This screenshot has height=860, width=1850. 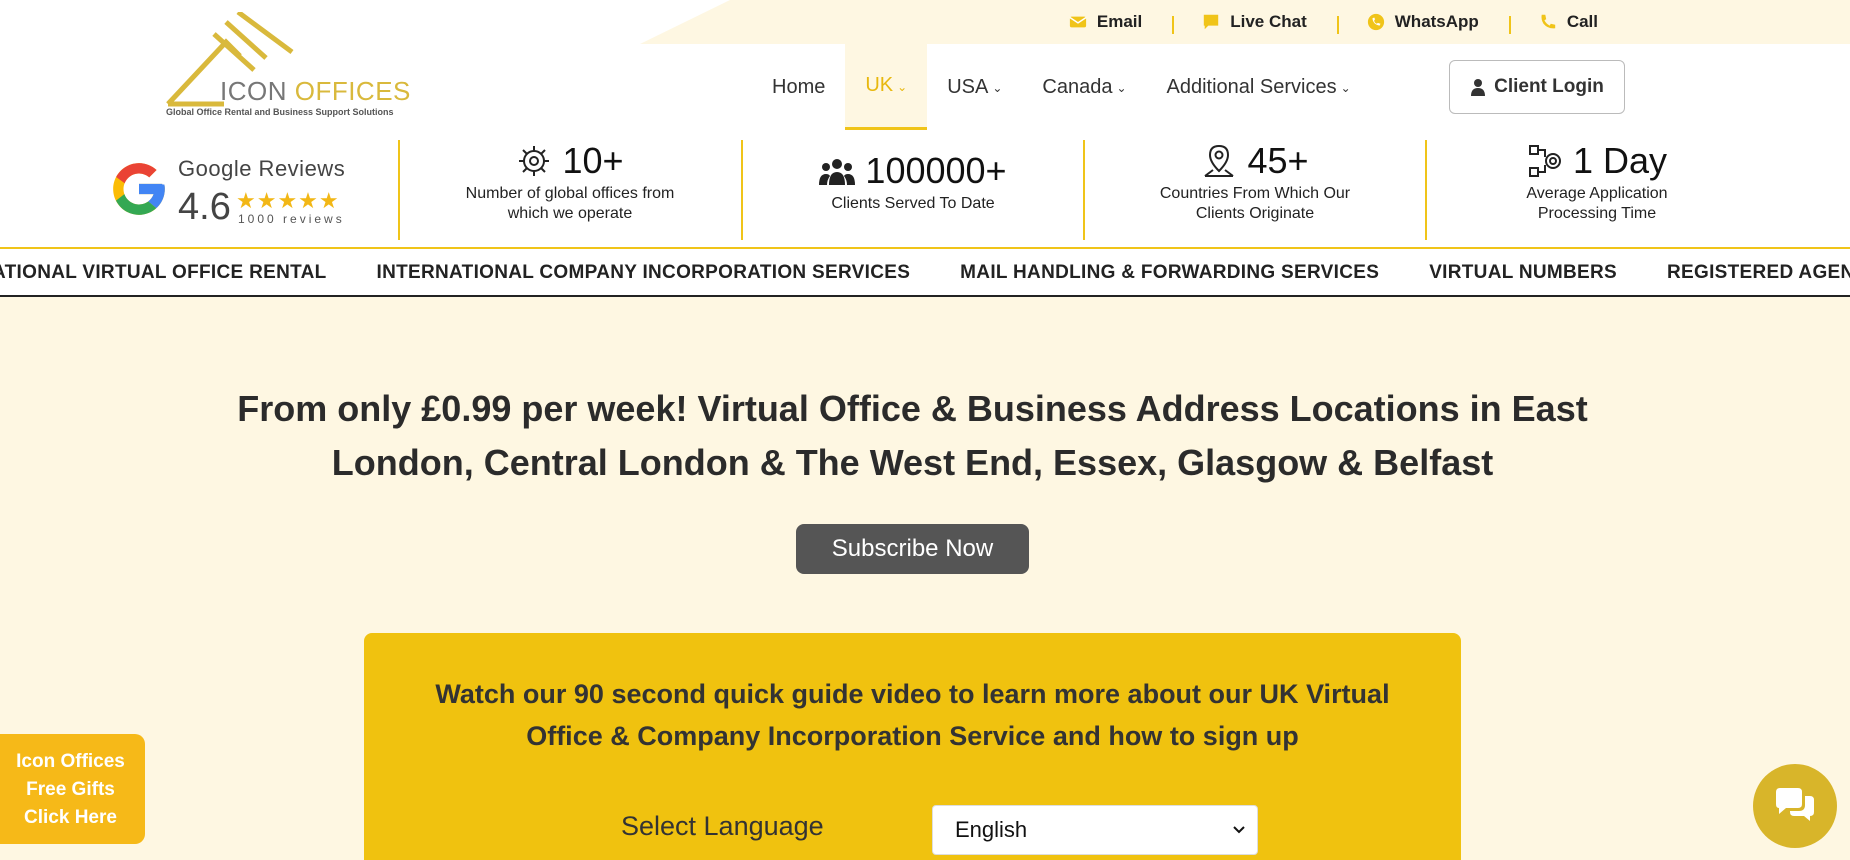 I want to click on nav-usa: USA ⌄, so click(x=974, y=87).